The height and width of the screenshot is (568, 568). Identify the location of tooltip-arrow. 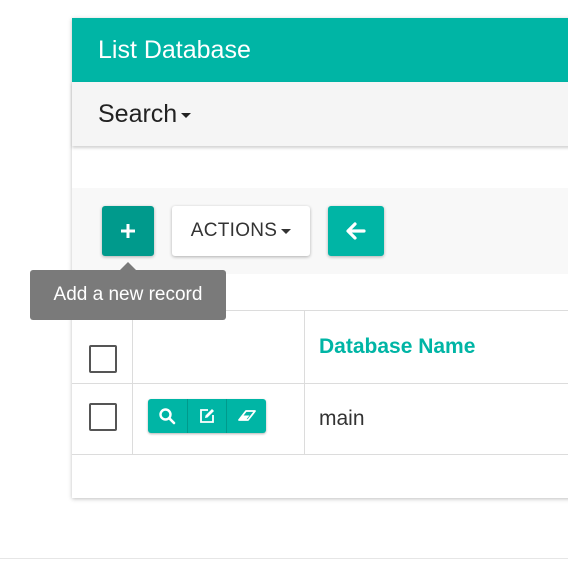
(128, 266).